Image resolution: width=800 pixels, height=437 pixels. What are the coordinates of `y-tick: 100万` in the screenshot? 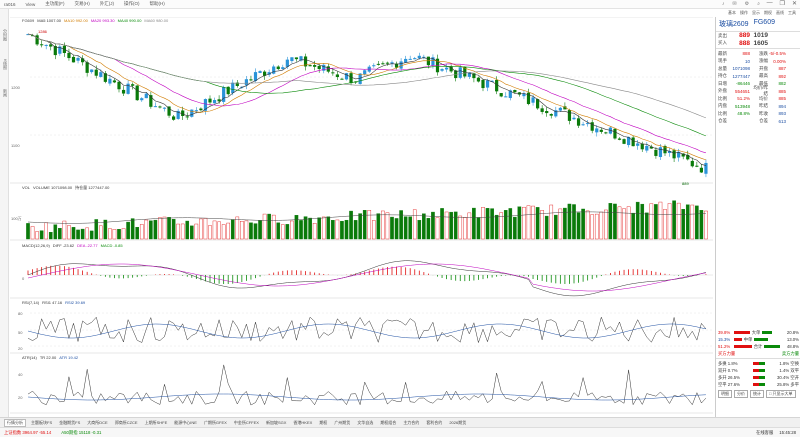 It's located at (16, 218).